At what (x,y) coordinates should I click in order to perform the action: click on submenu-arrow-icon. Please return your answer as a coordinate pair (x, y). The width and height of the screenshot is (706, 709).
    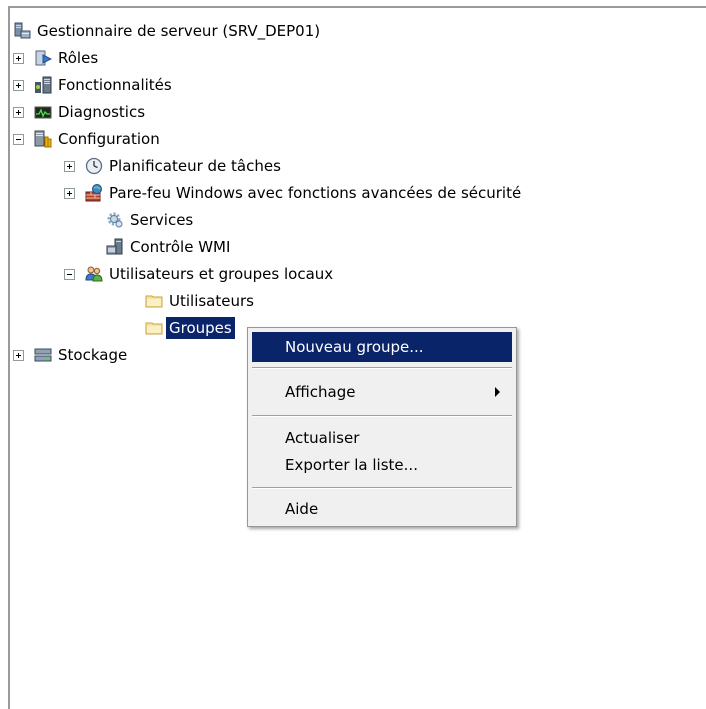
    Looking at the image, I should click on (497, 392).